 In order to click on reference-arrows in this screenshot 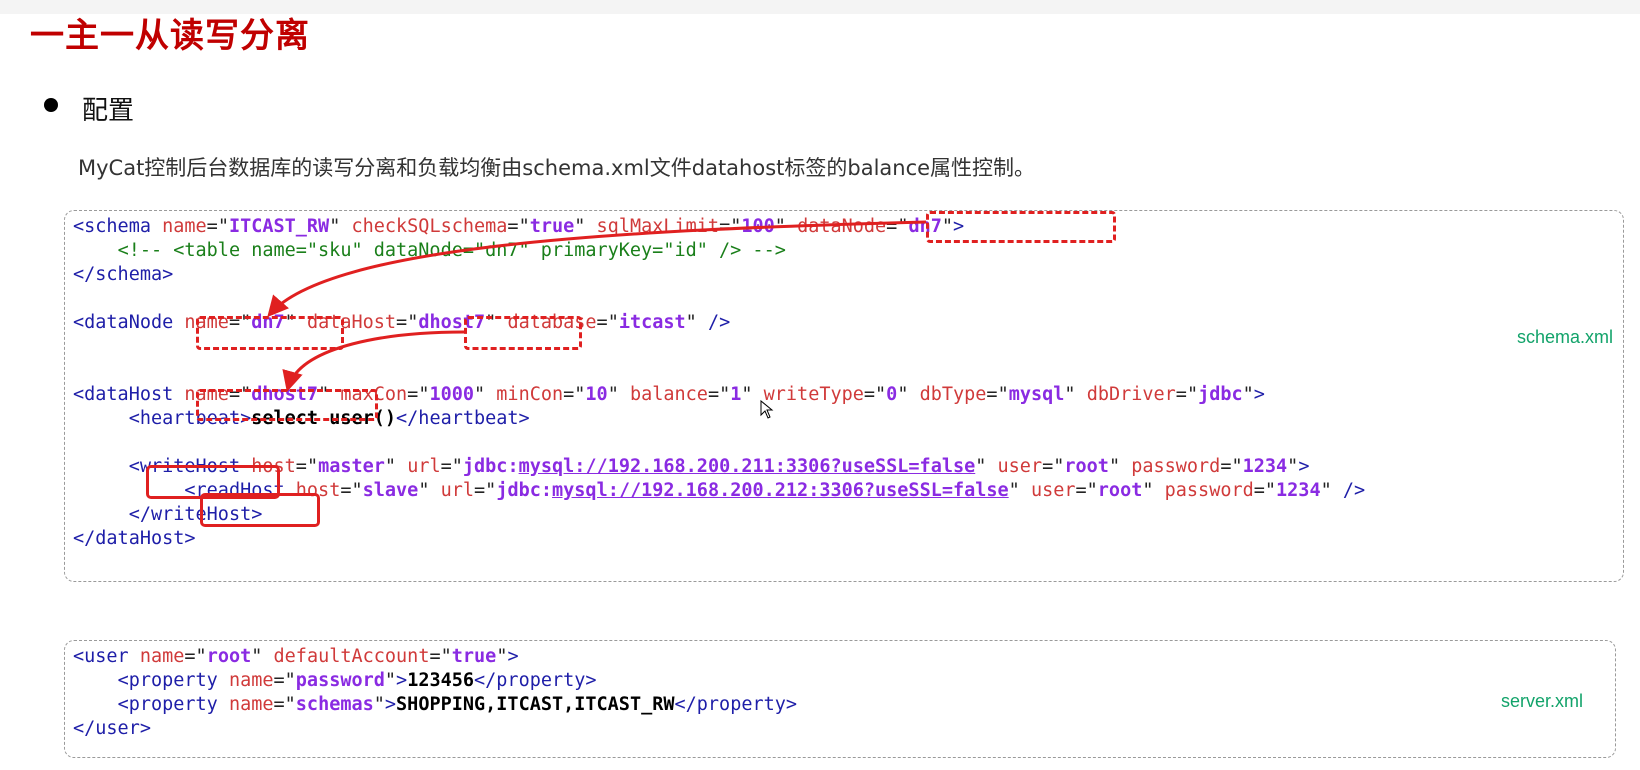, I will do `click(597, 306)`.